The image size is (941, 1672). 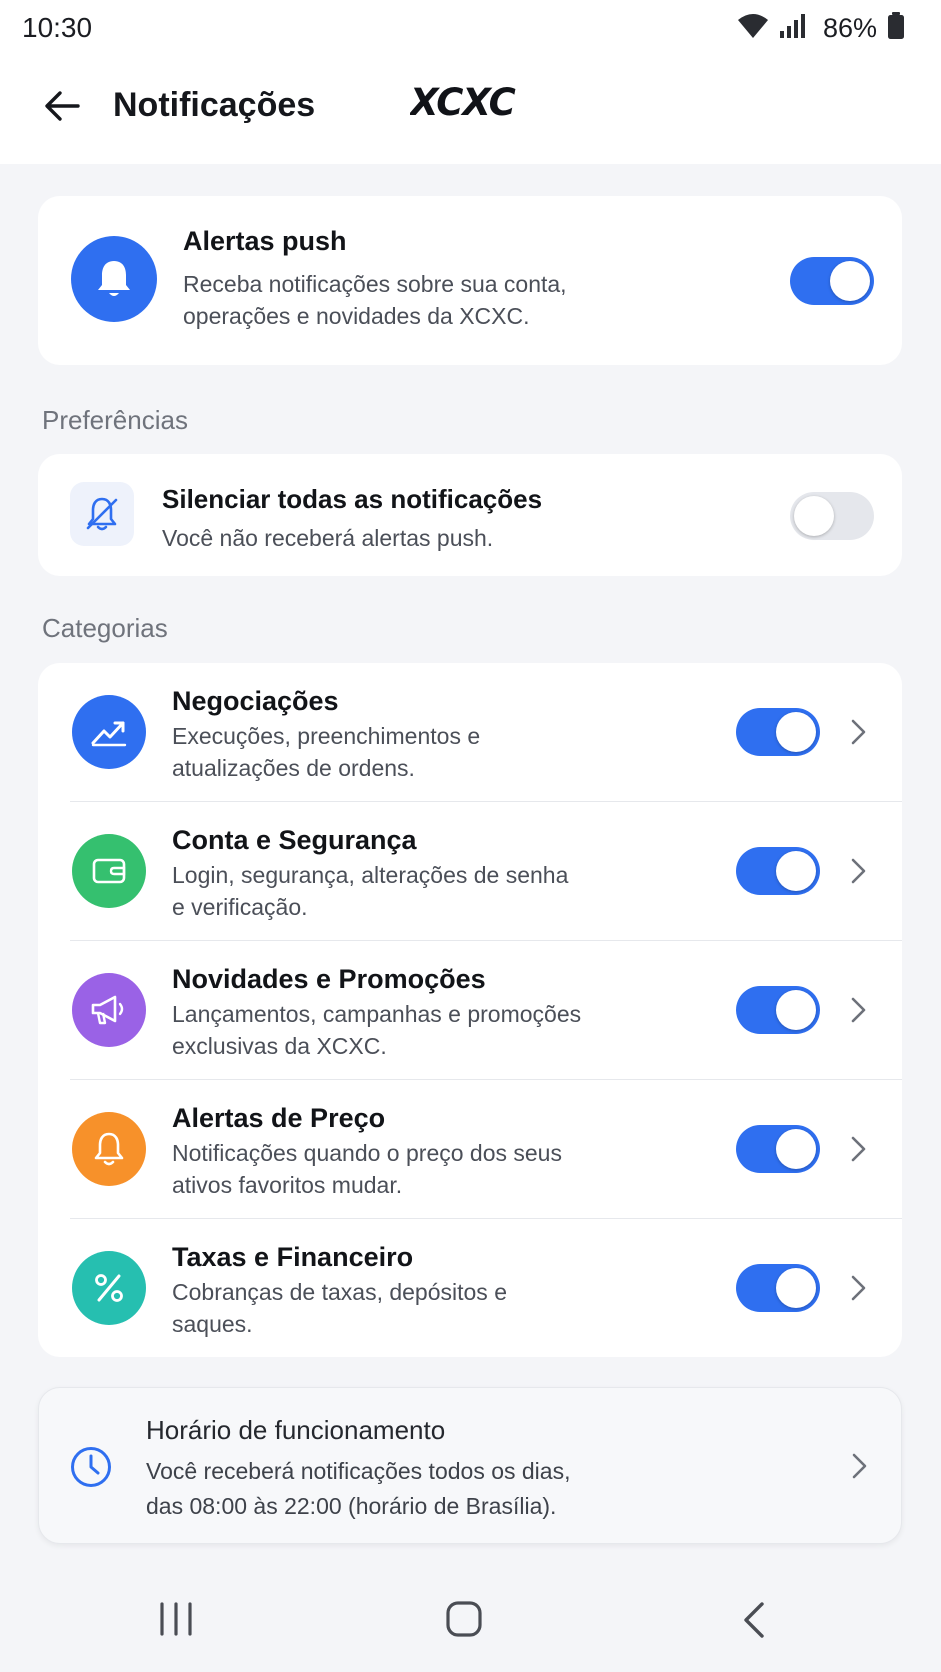 I want to click on chevron-left-icon, so click(x=754, y=1620).